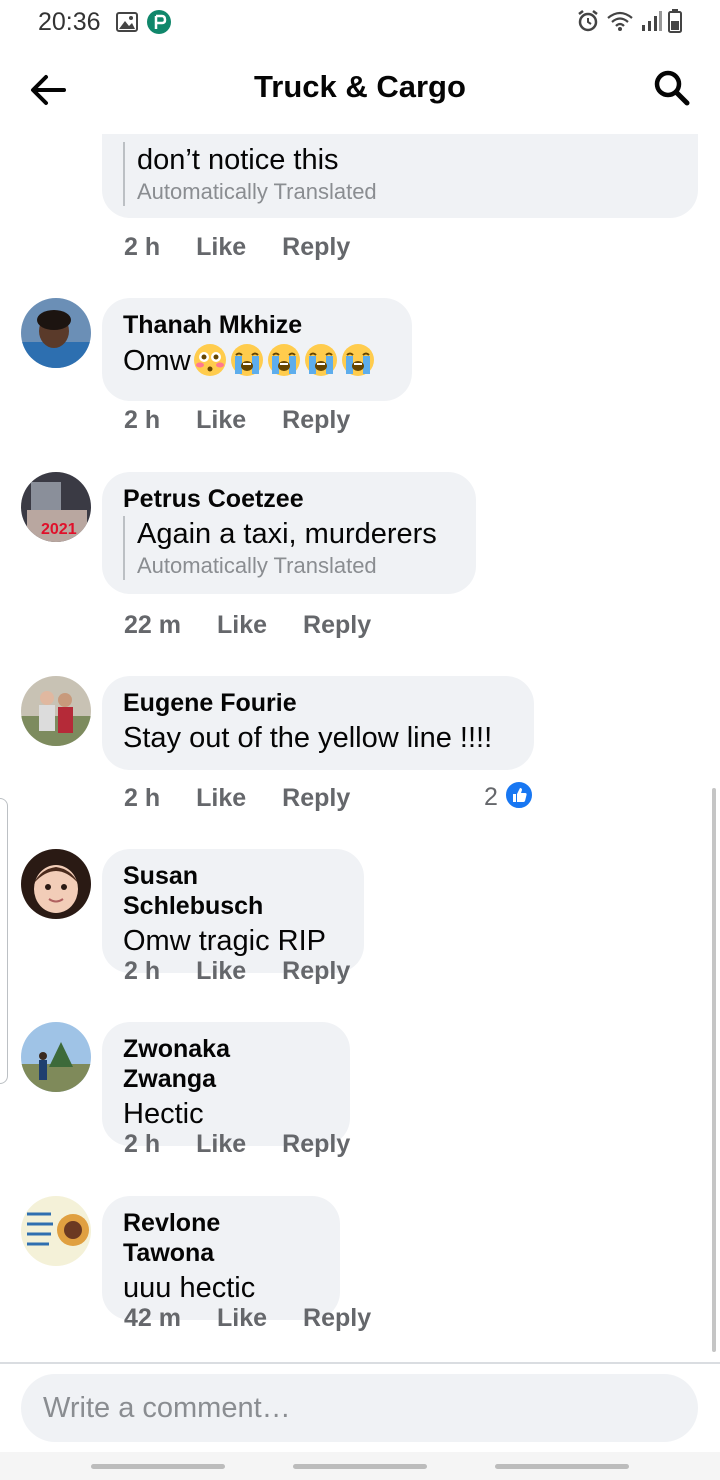  Describe the element at coordinates (491, 797) in the screenshot. I see `reaction-count: 2` at that location.